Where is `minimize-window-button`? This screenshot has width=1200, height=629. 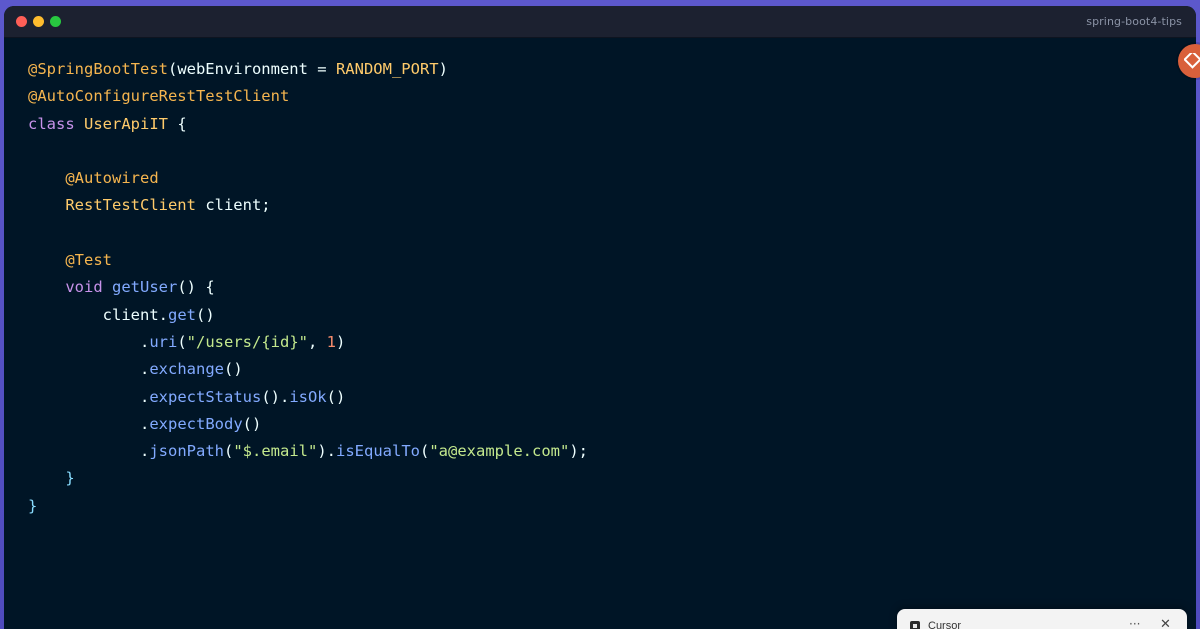 minimize-window-button is located at coordinates (38, 21).